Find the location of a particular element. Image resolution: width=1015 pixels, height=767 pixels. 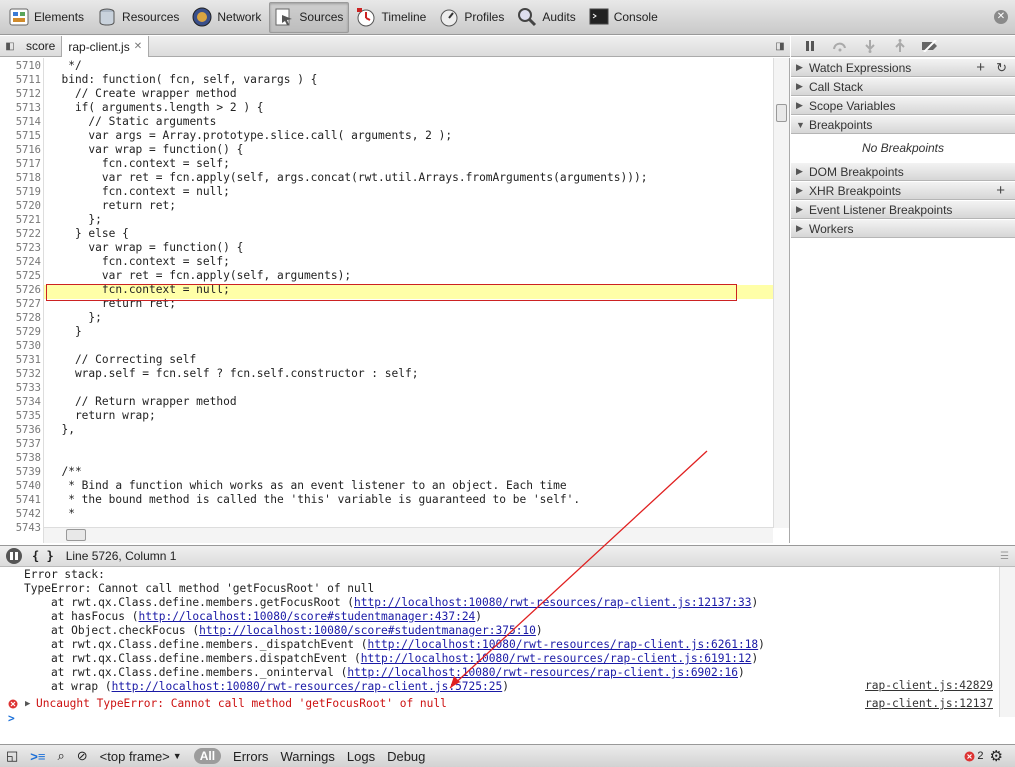

code-line: fcn.context = null; is located at coordinates (139, 192).